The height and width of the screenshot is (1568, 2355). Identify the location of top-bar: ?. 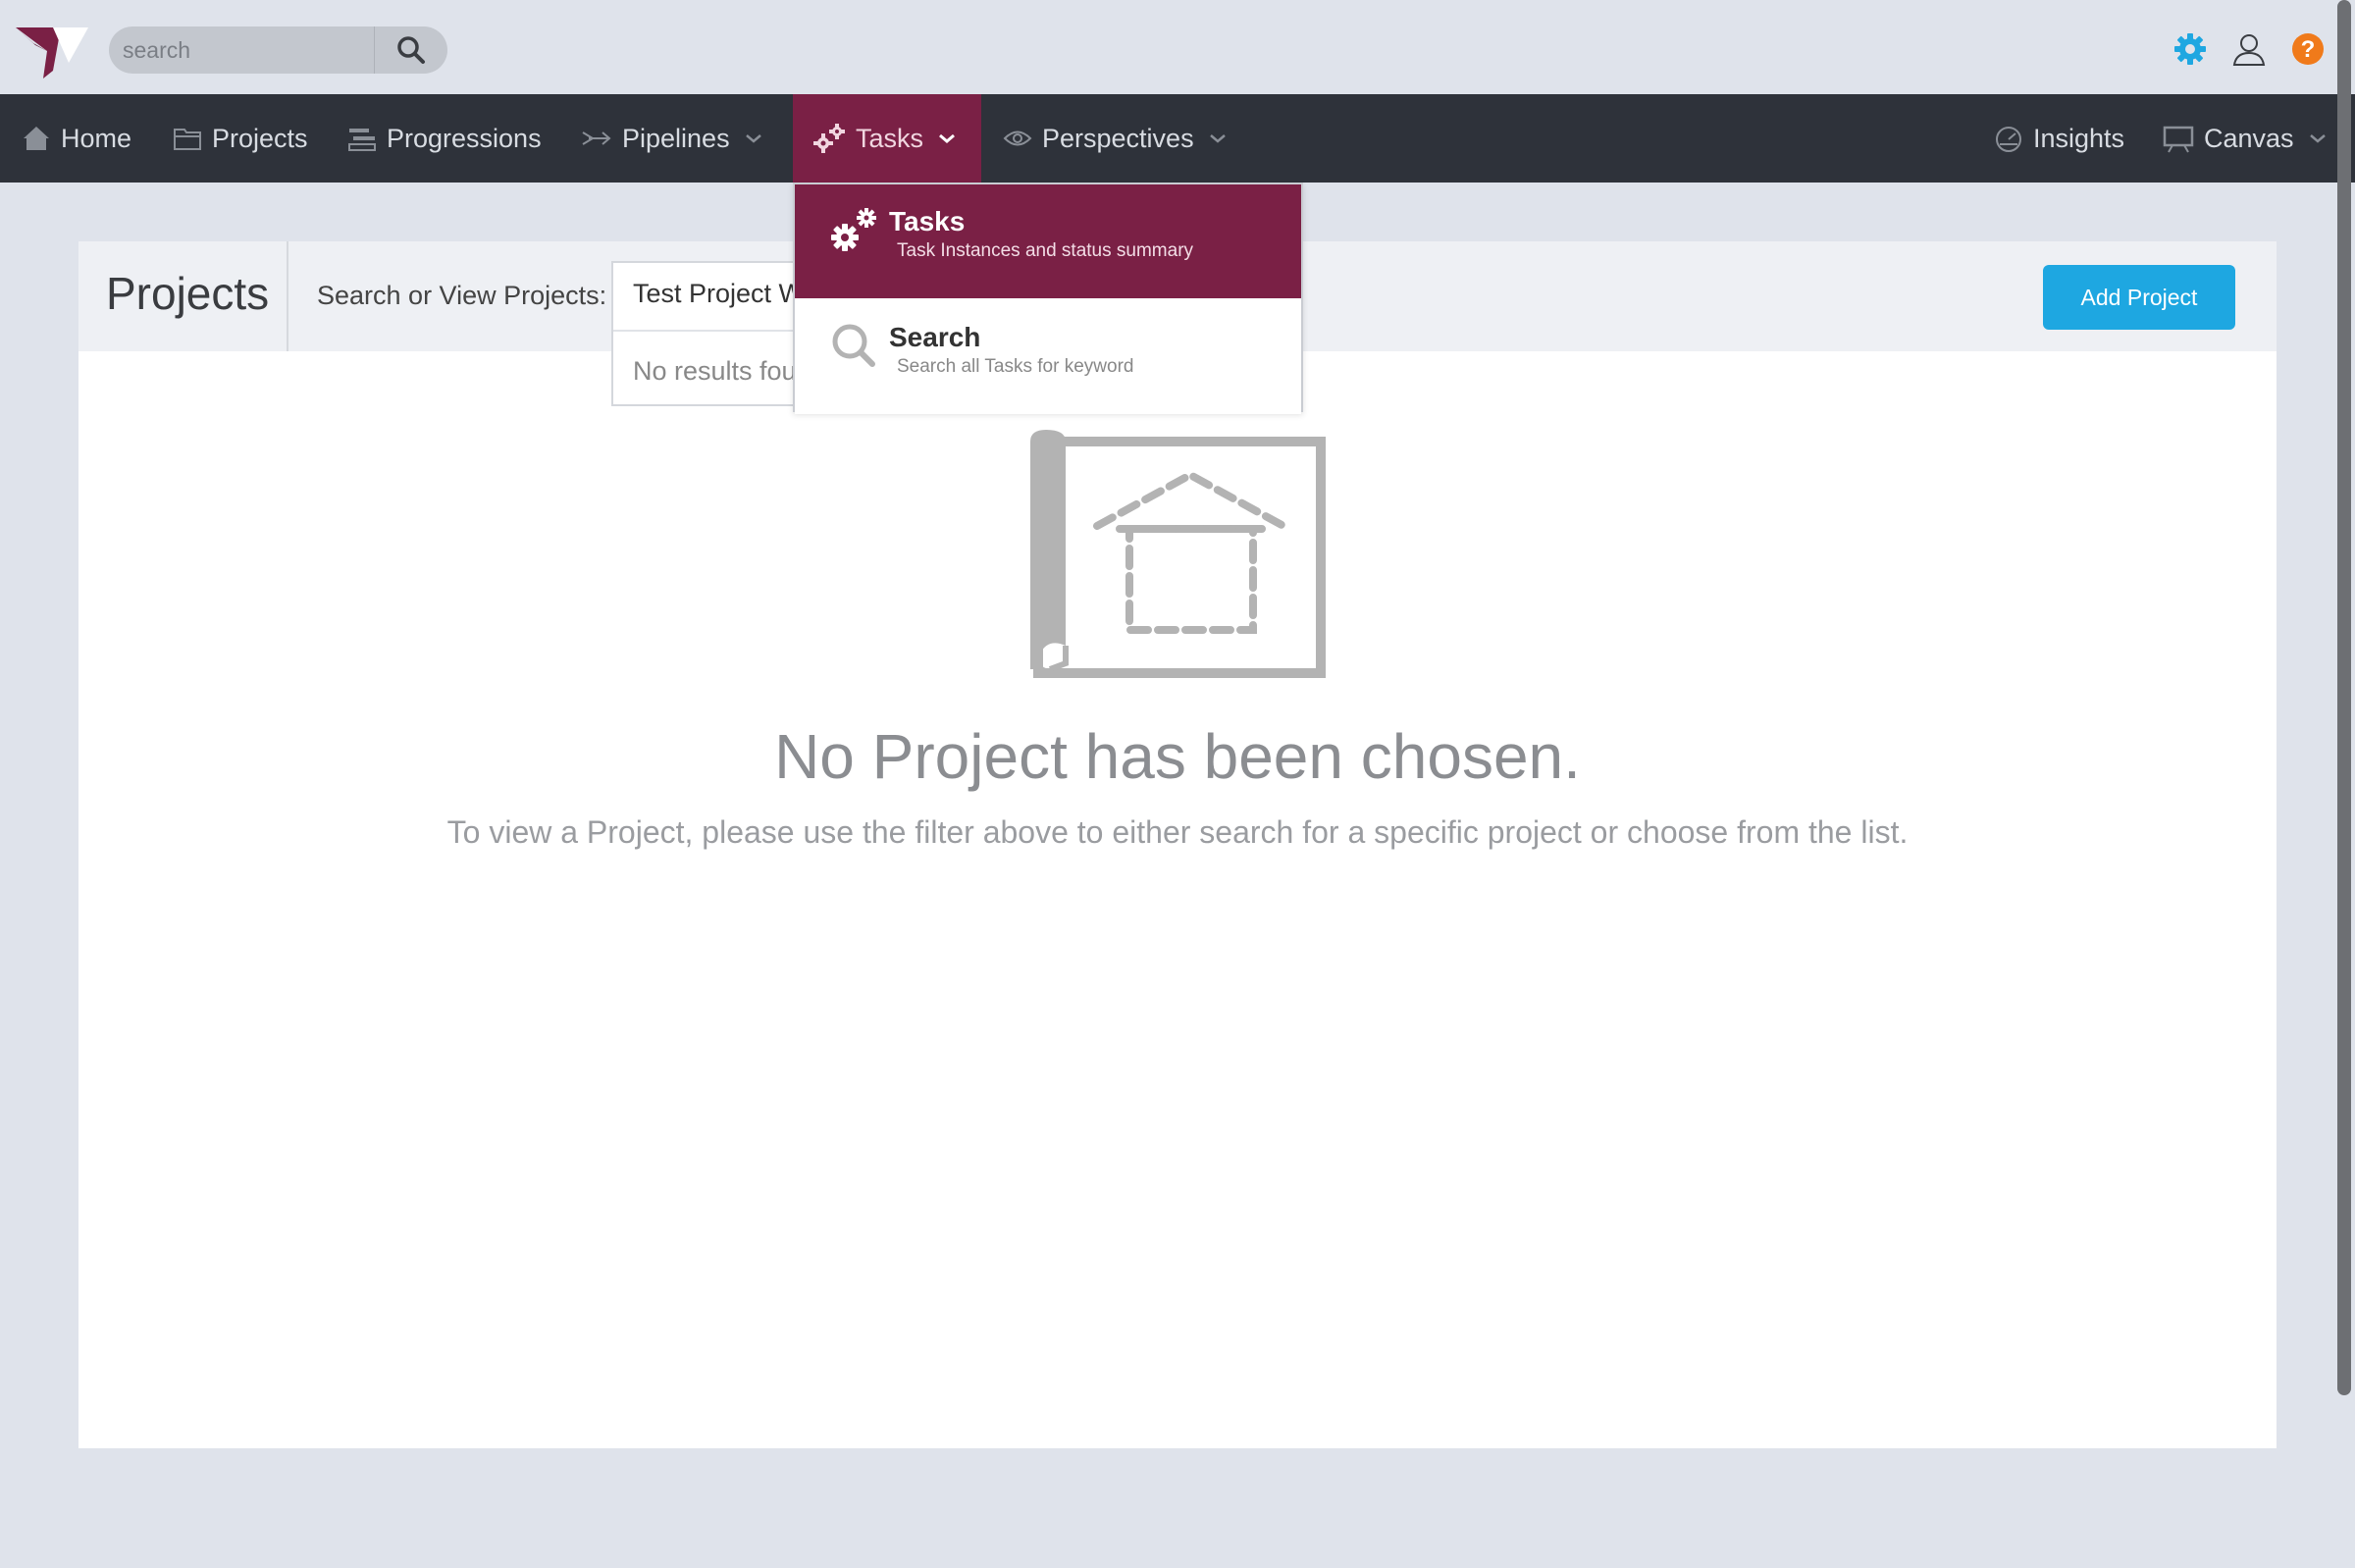
(1177, 47).